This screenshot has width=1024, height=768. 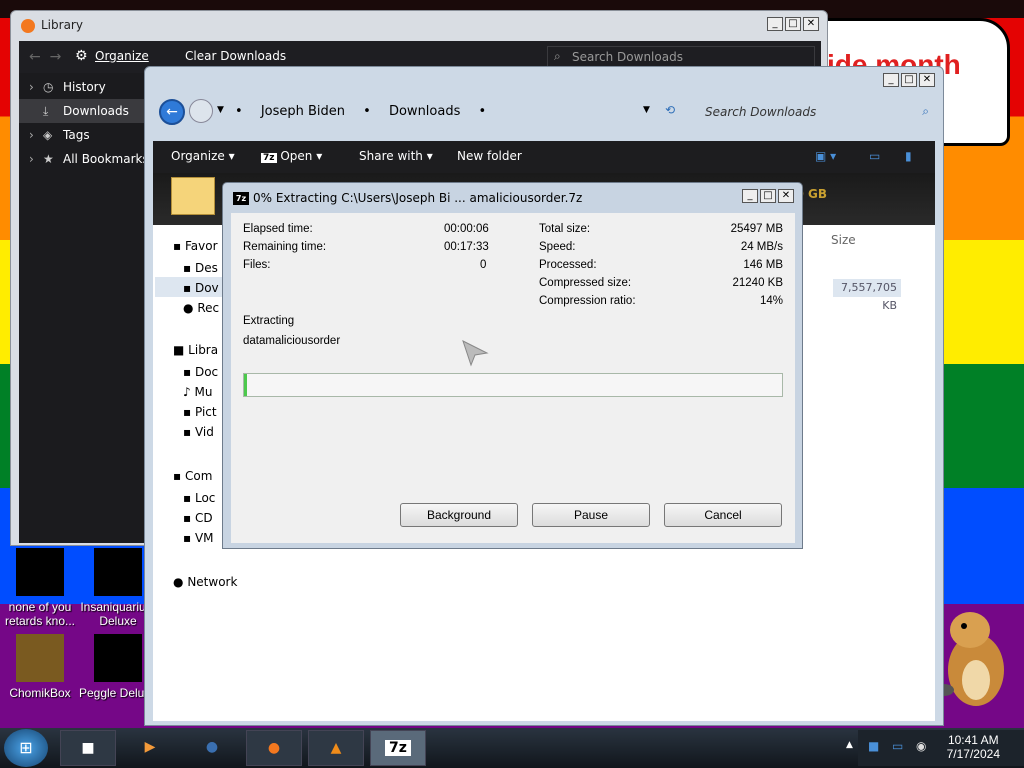 I want to click on nav-network: ● Network, so click(x=205, y=582).